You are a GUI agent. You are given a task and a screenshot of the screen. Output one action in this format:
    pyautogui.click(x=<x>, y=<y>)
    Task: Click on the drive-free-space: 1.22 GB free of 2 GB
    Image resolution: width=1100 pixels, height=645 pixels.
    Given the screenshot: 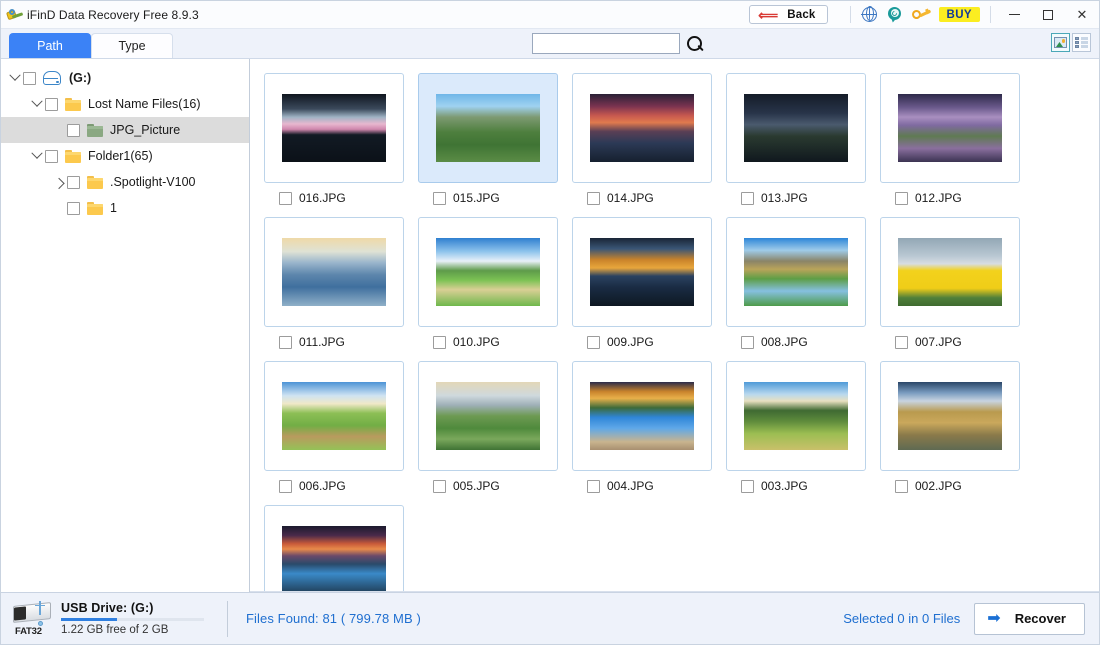 What is the action you would take?
    pyautogui.click(x=115, y=630)
    